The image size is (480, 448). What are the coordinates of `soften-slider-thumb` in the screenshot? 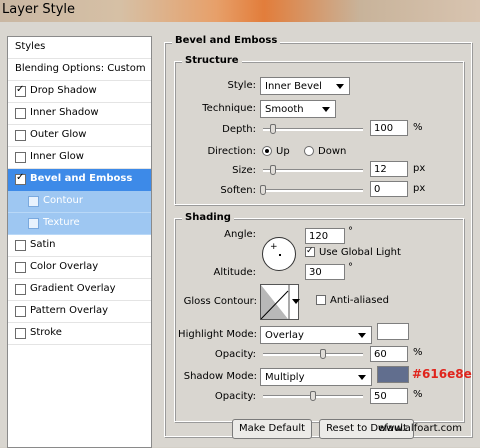 It's located at (263, 190).